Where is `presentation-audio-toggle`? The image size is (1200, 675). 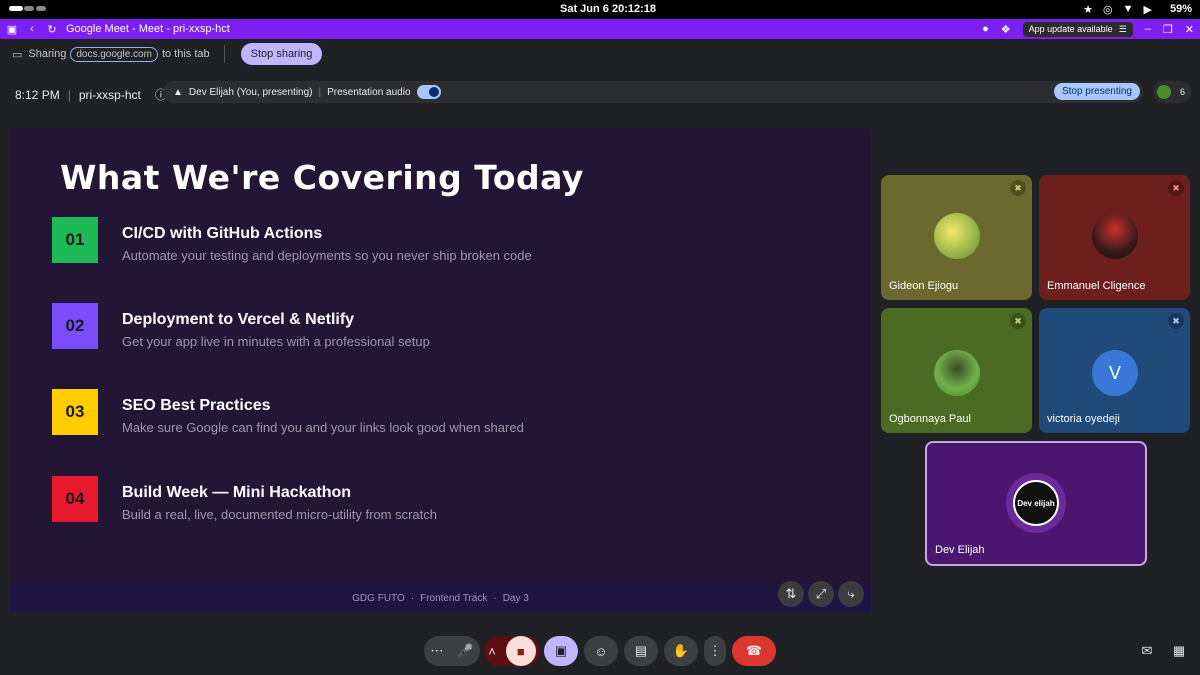
presentation-audio-toggle is located at coordinates (428, 92).